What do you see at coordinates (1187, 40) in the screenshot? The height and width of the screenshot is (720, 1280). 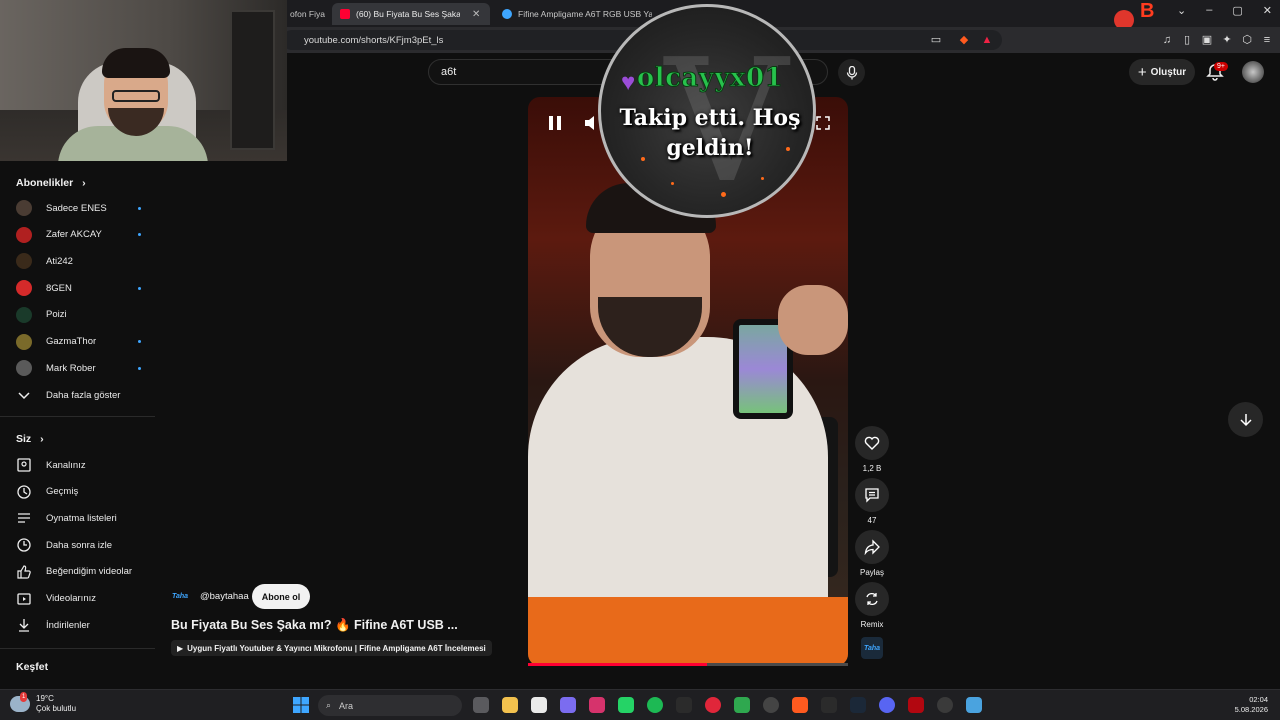 I see `sidebar-toggle-icon: ▯` at bounding box center [1187, 40].